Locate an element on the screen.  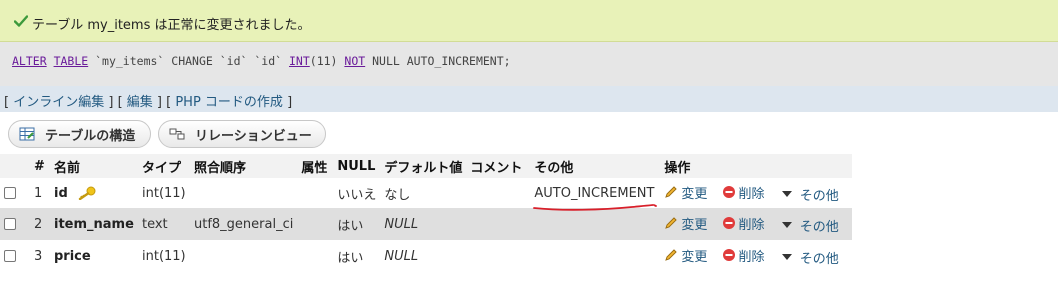
header-name: 名前 is located at coordinates (94, 166).